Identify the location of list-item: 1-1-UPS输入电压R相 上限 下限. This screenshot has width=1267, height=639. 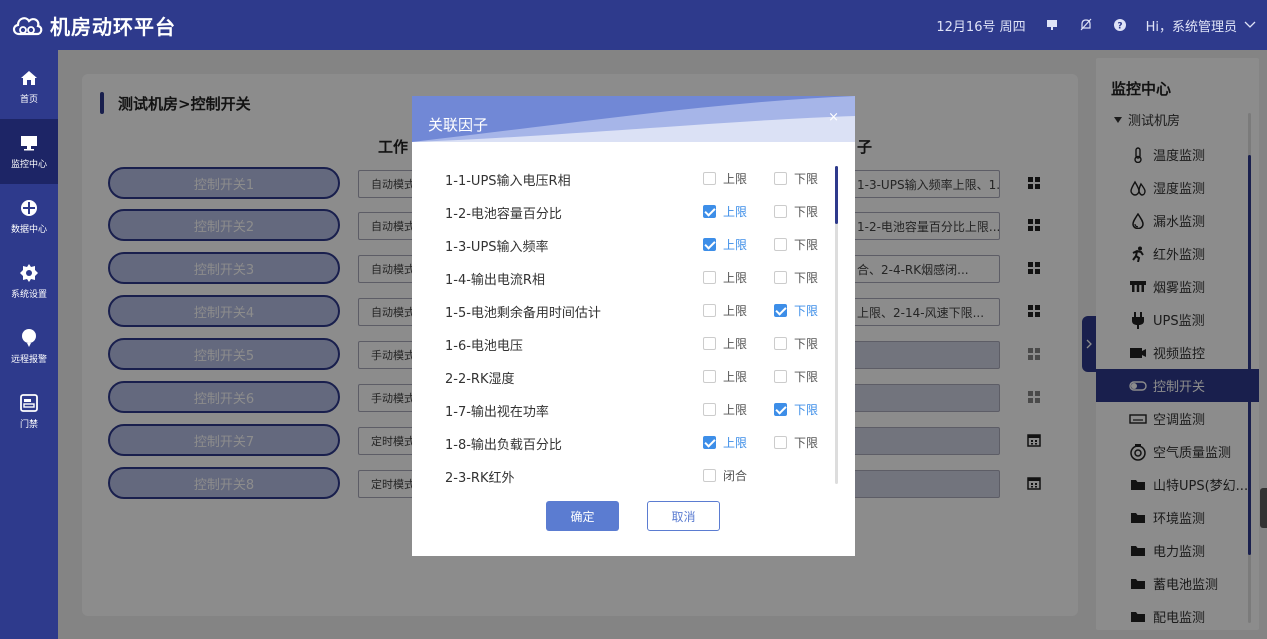
(633, 178).